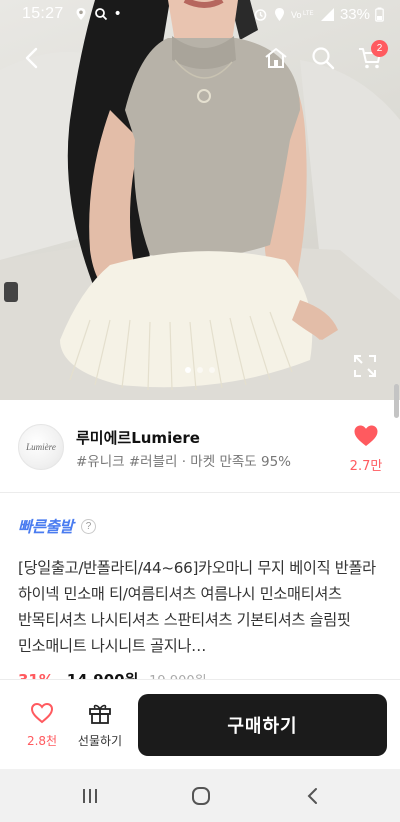 Image resolution: width=400 pixels, height=822 pixels. I want to click on search-button, so click(323, 58).